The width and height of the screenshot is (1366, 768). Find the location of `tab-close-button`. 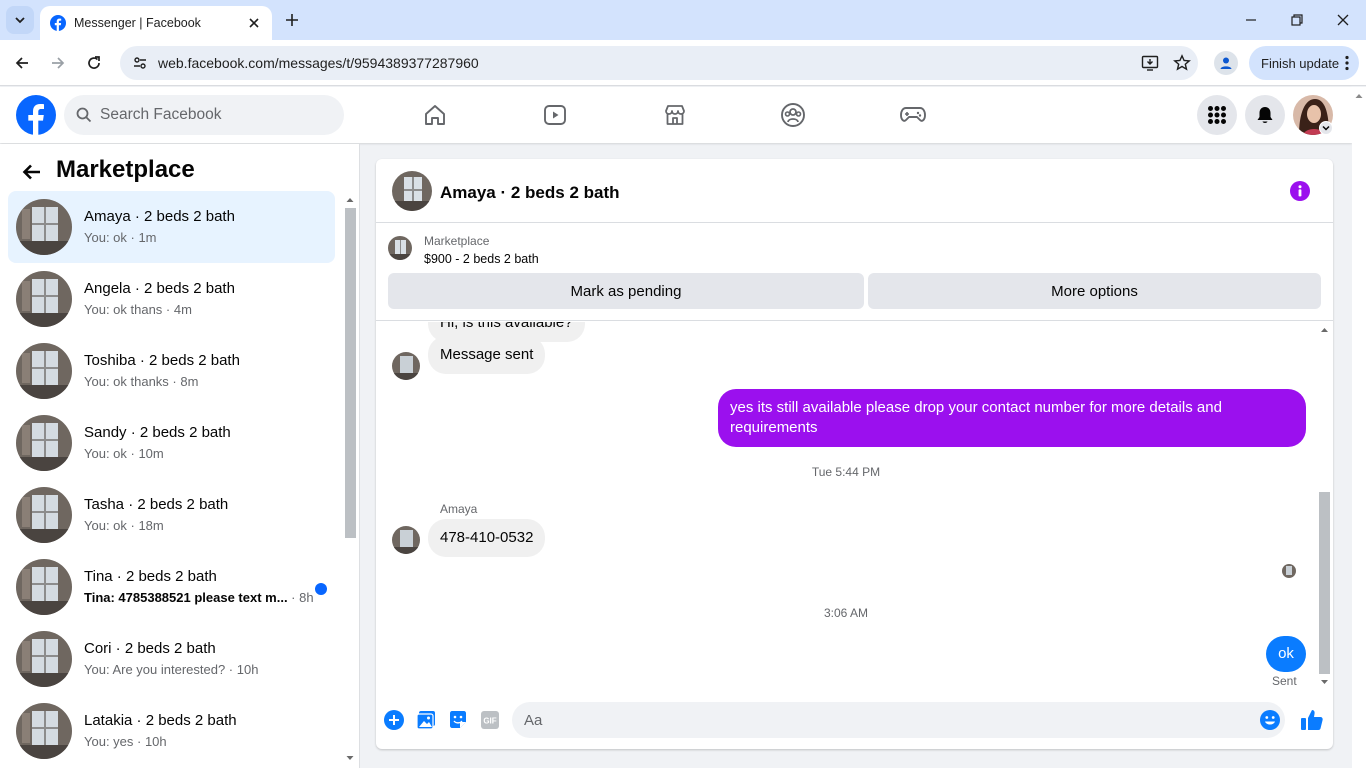

tab-close-button is located at coordinates (254, 23).